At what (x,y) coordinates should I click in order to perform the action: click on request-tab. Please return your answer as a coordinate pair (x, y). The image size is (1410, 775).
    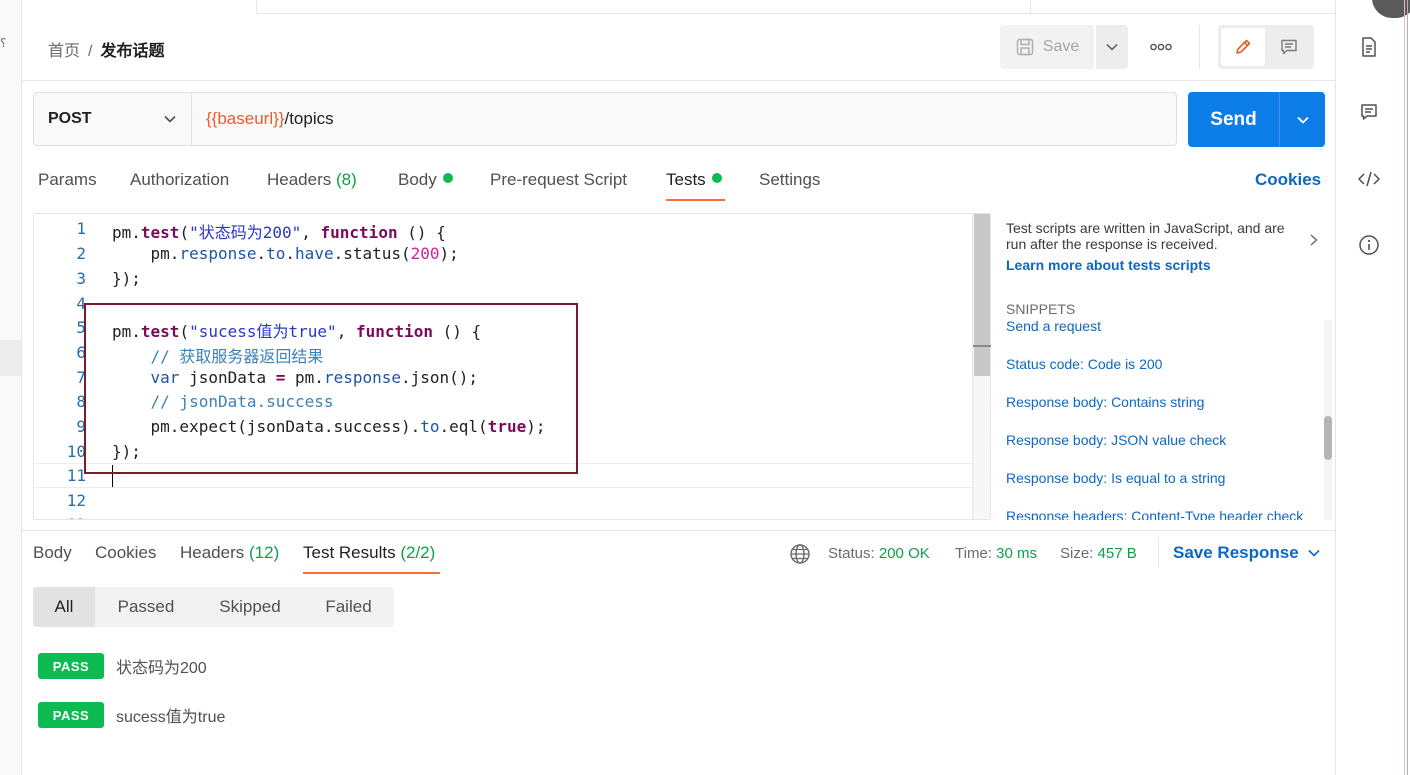
    Looking at the image, I should click on (139, 7).